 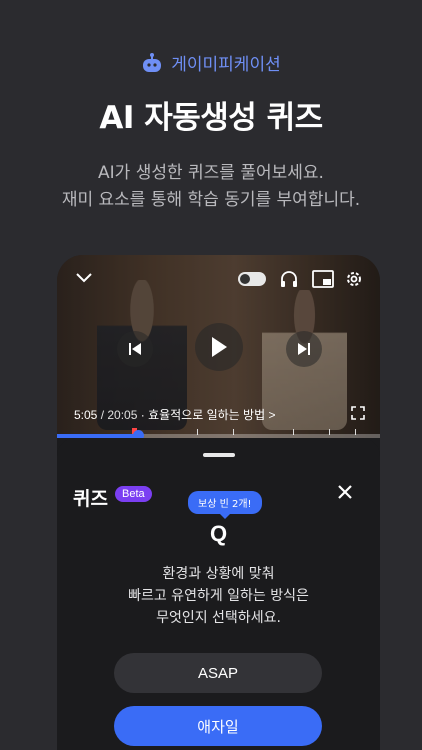 What do you see at coordinates (211, 118) in the screenshot?
I see `headline: AI 자동생성 퀴즈` at bounding box center [211, 118].